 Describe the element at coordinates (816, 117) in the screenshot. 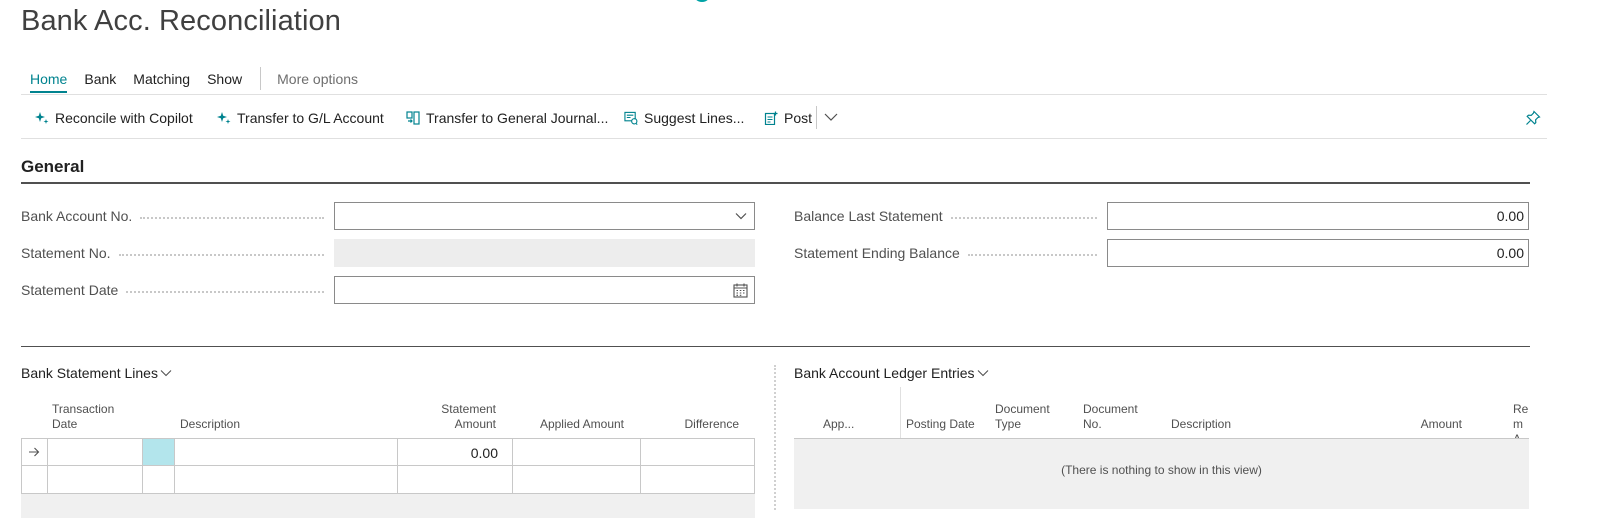

I see `action-divider` at that location.